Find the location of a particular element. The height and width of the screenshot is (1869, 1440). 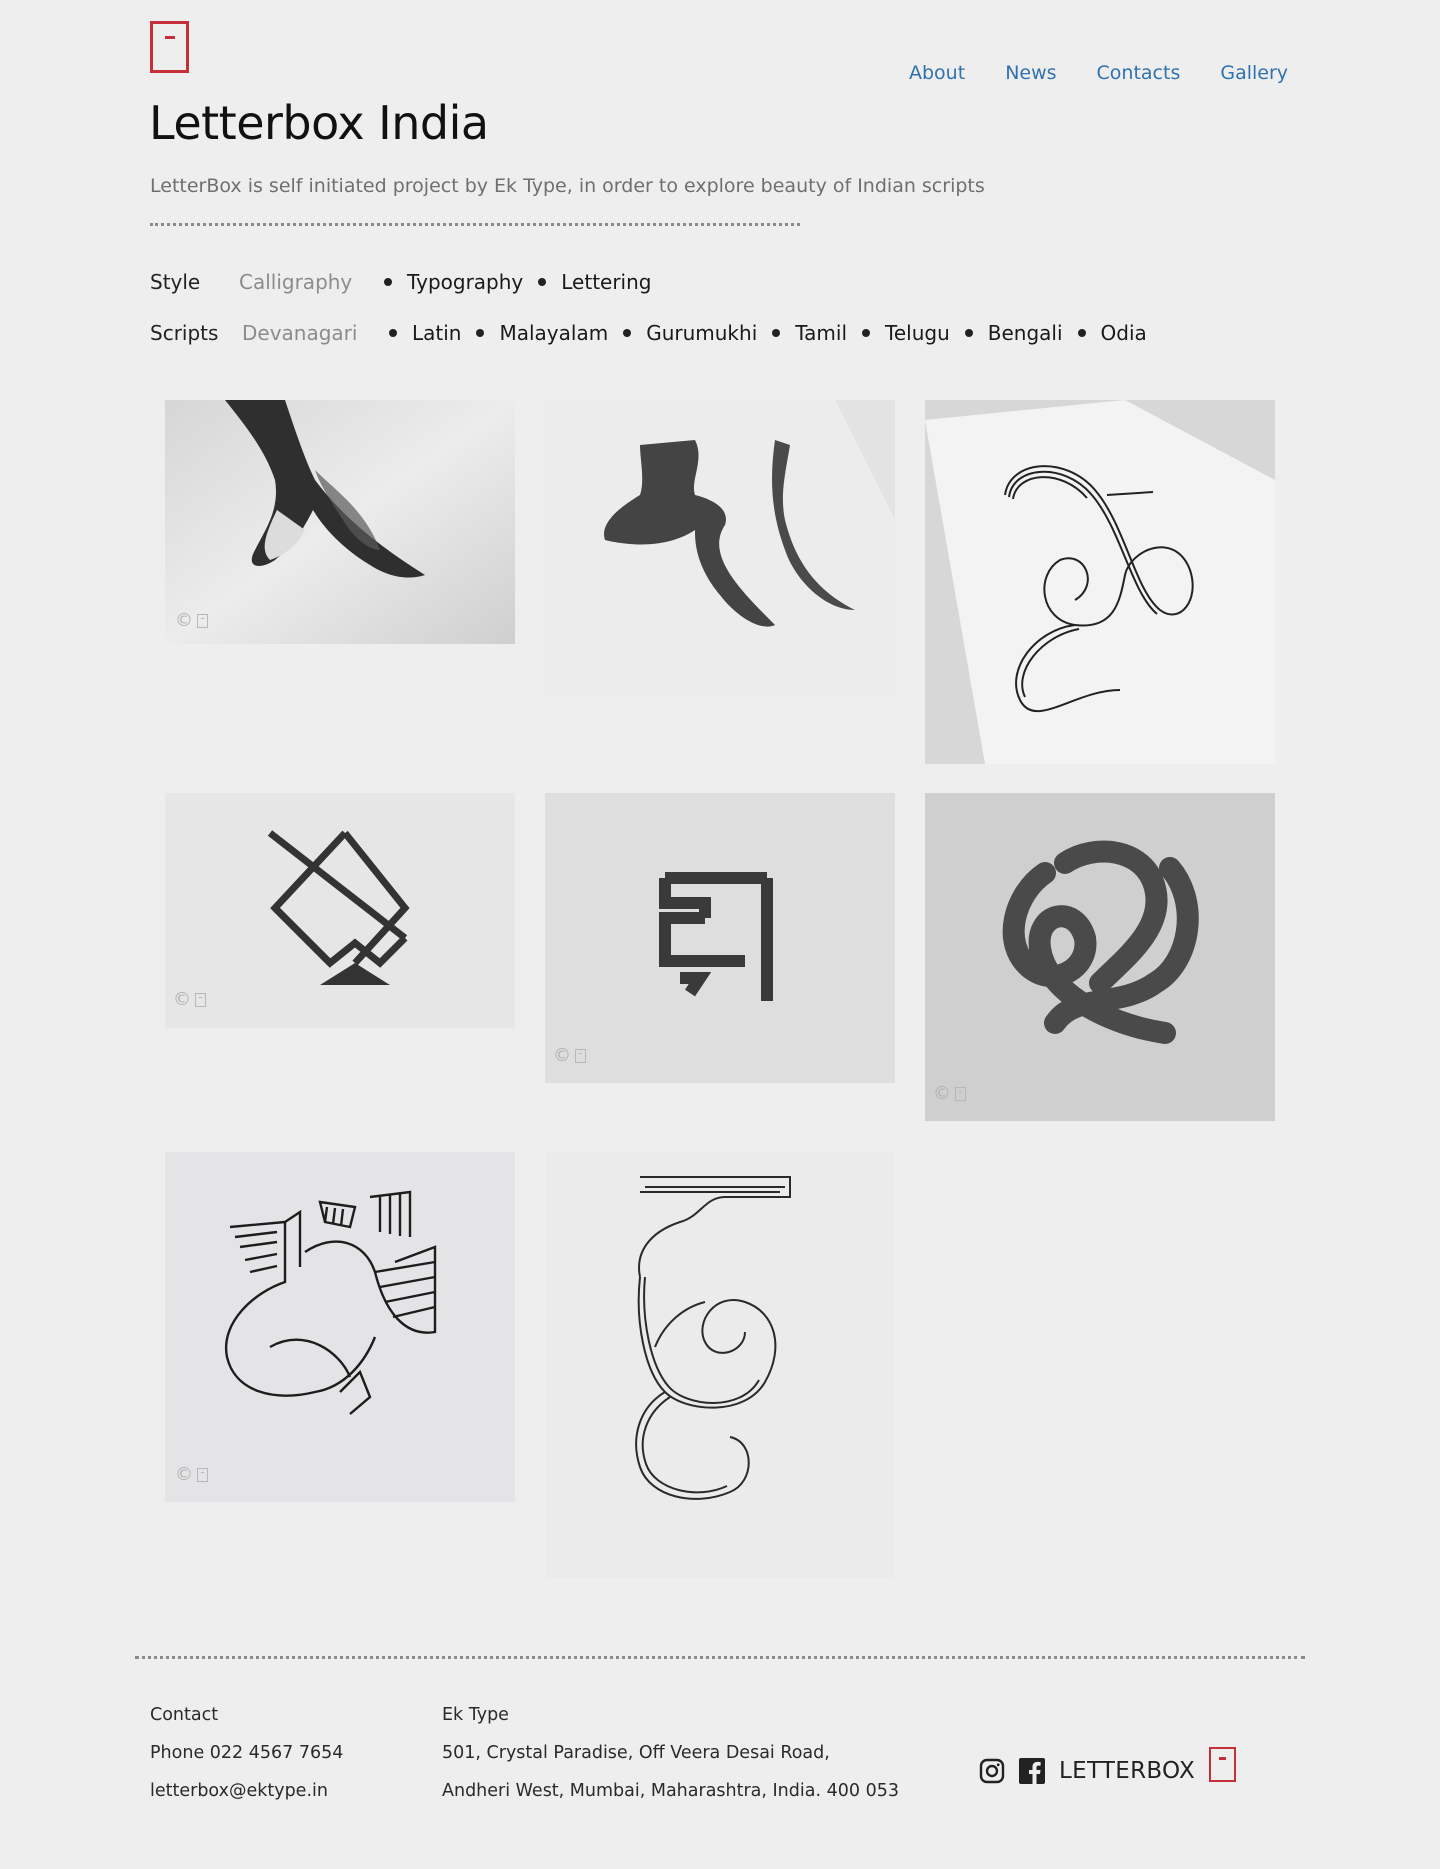

footer-phone: Phone 022 4567 7654 is located at coordinates (246, 1760).